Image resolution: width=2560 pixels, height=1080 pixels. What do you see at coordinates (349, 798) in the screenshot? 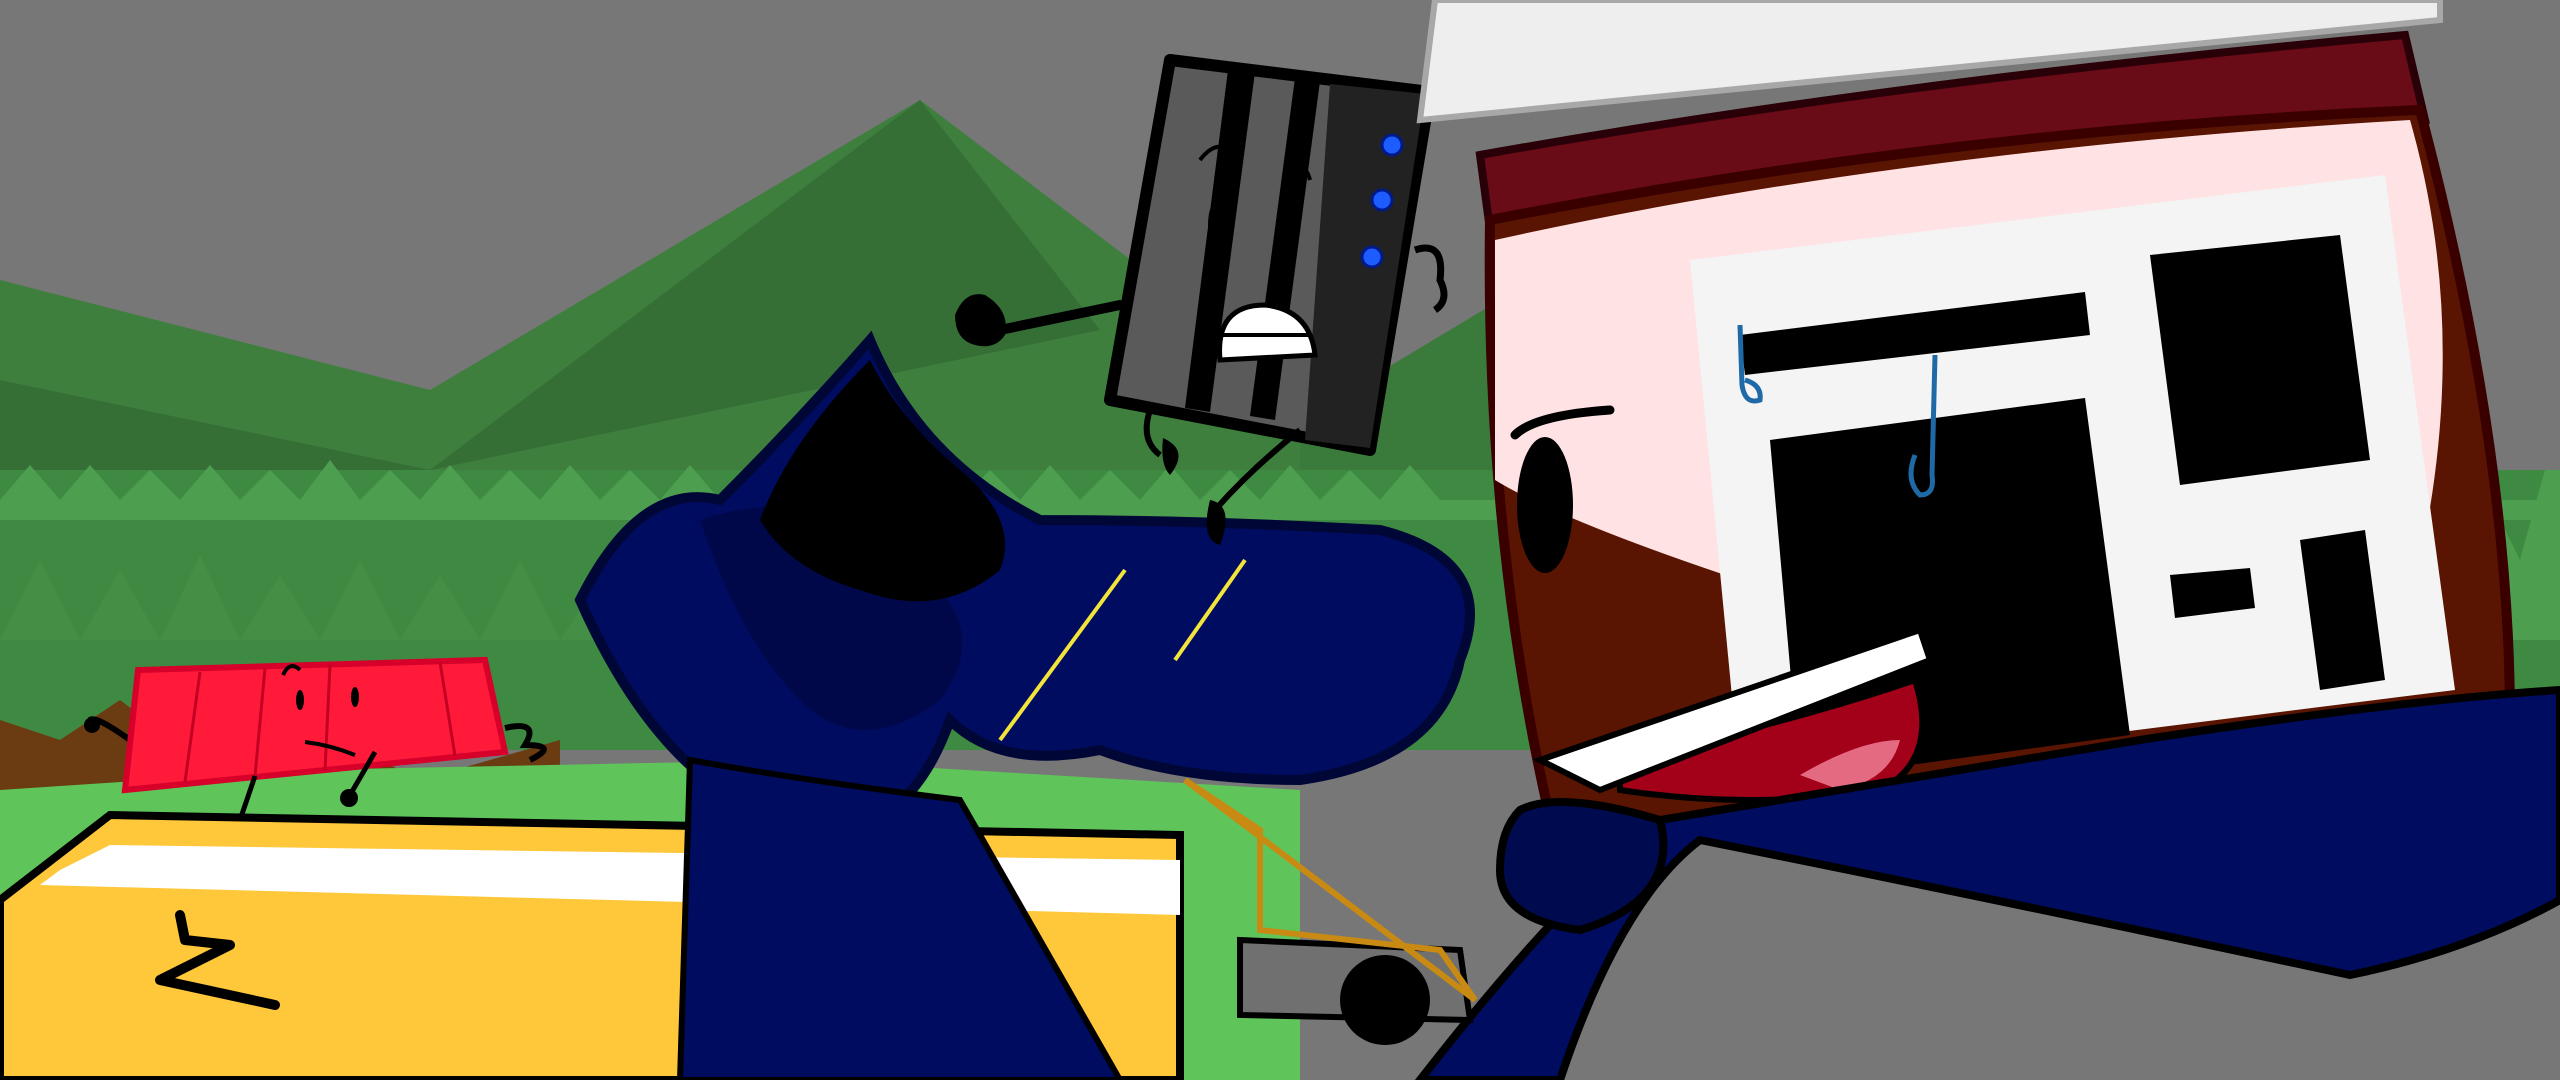
I see `red-bar-foot` at bounding box center [349, 798].